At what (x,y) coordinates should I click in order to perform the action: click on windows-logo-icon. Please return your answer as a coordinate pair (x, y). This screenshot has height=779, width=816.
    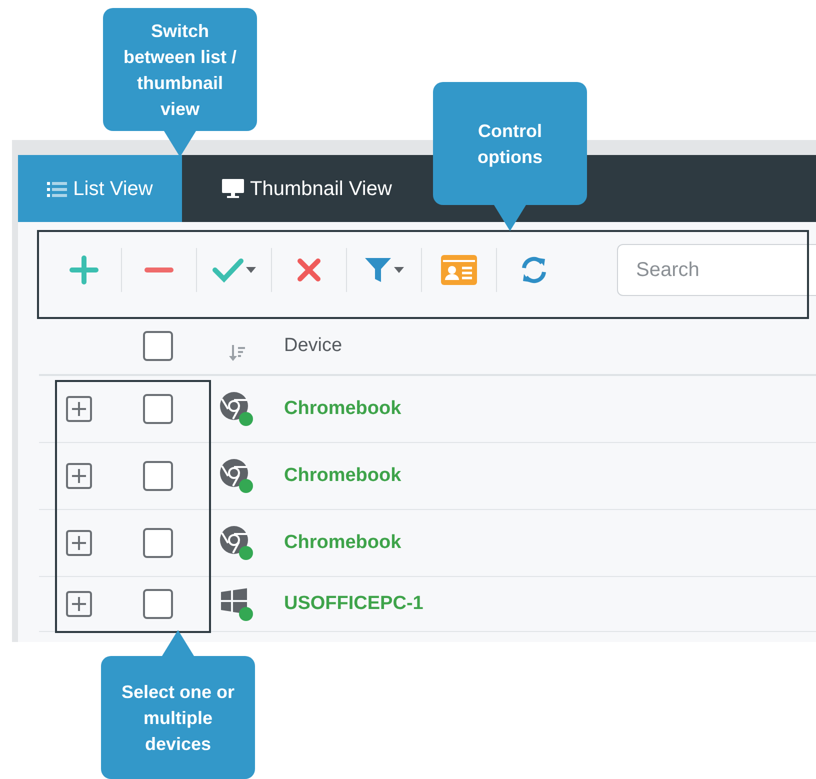
    Looking at the image, I should click on (234, 601).